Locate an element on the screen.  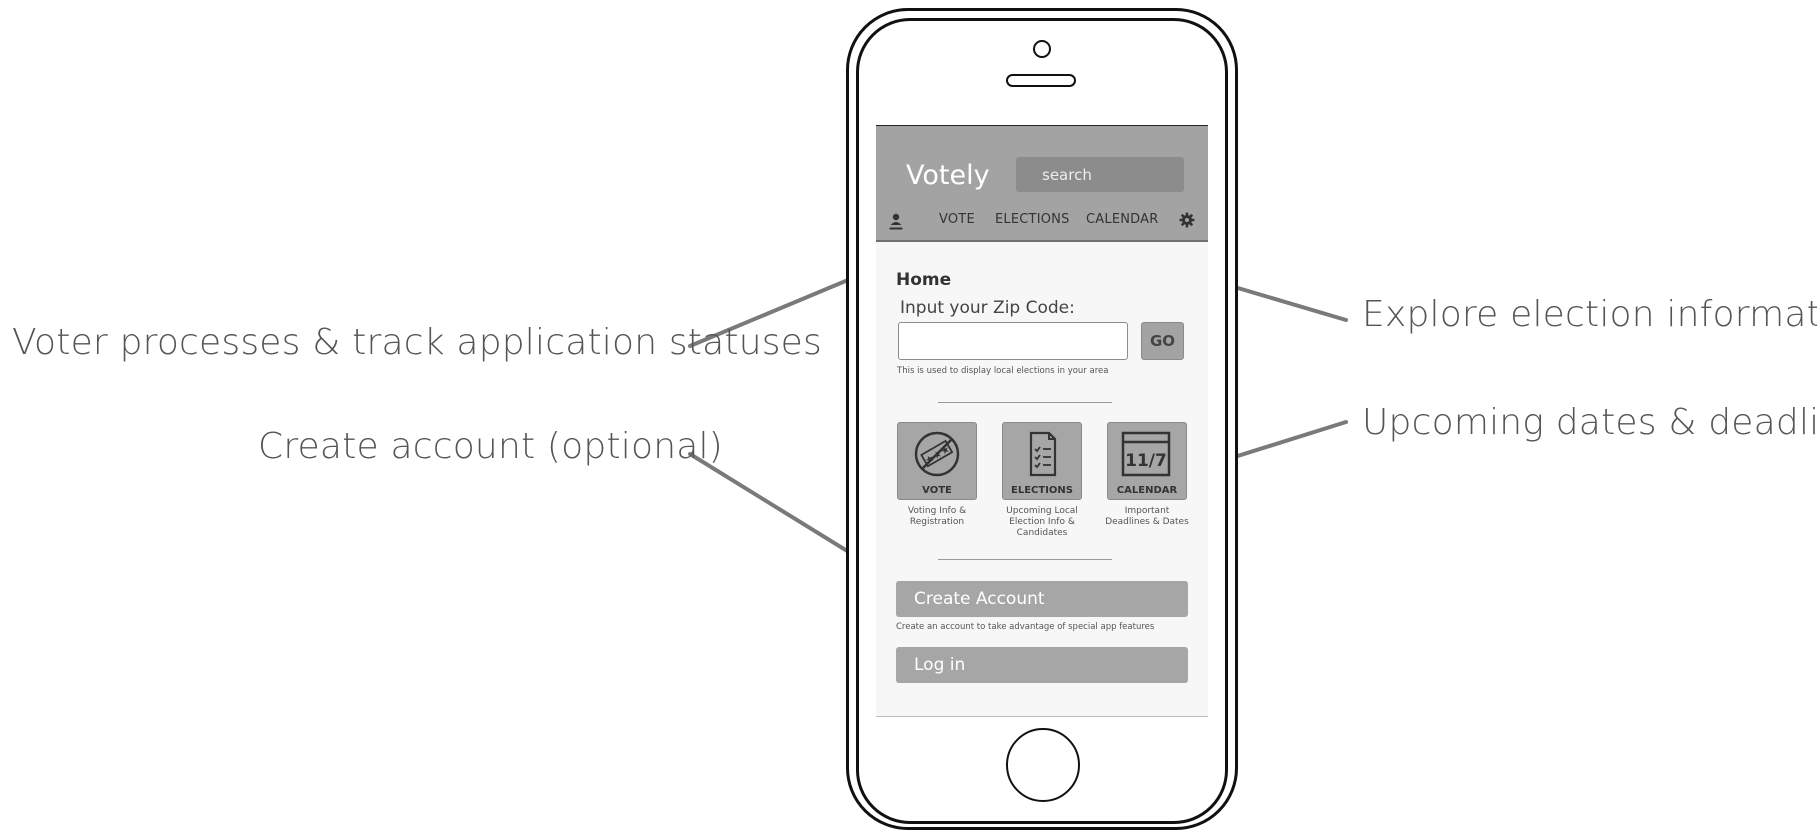
elections-tile: ELECTIONS is located at coordinates (1042, 461).